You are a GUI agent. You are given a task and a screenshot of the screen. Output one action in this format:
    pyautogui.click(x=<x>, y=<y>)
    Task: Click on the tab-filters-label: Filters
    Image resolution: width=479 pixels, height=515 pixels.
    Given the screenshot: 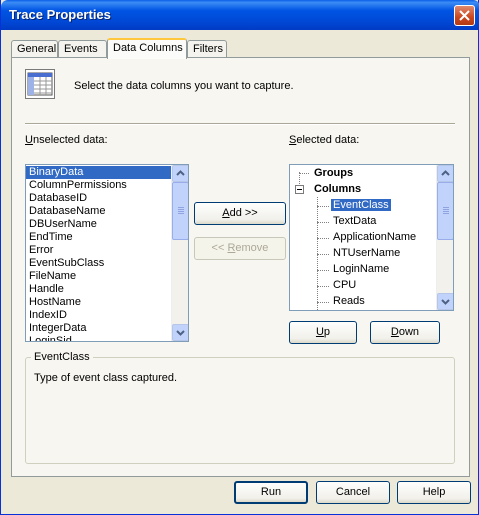 What is the action you would take?
    pyautogui.click(x=208, y=49)
    